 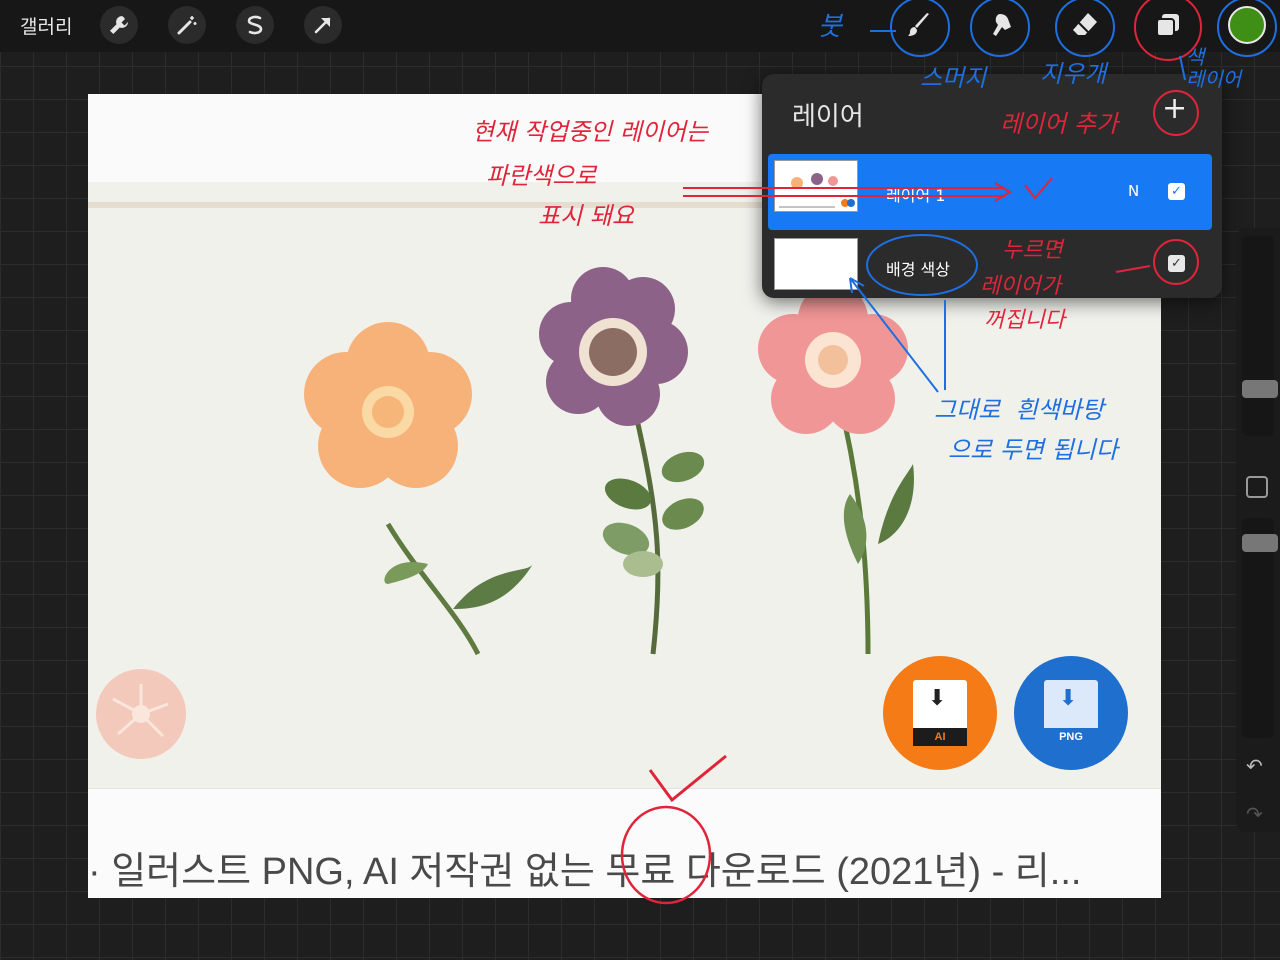 What do you see at coordinates (1085, 25) in the screenshot?
I see `eraser-icon` at bounding box center [1085, 25].